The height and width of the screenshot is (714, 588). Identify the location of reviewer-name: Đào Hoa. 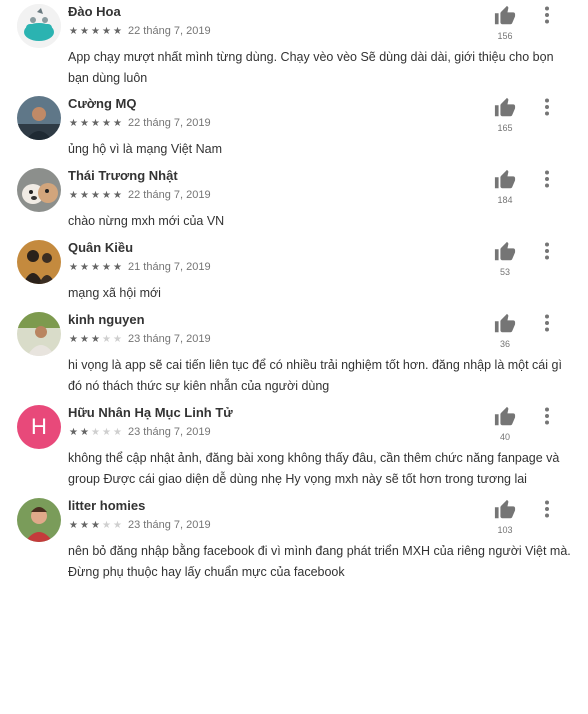
(94, 11).